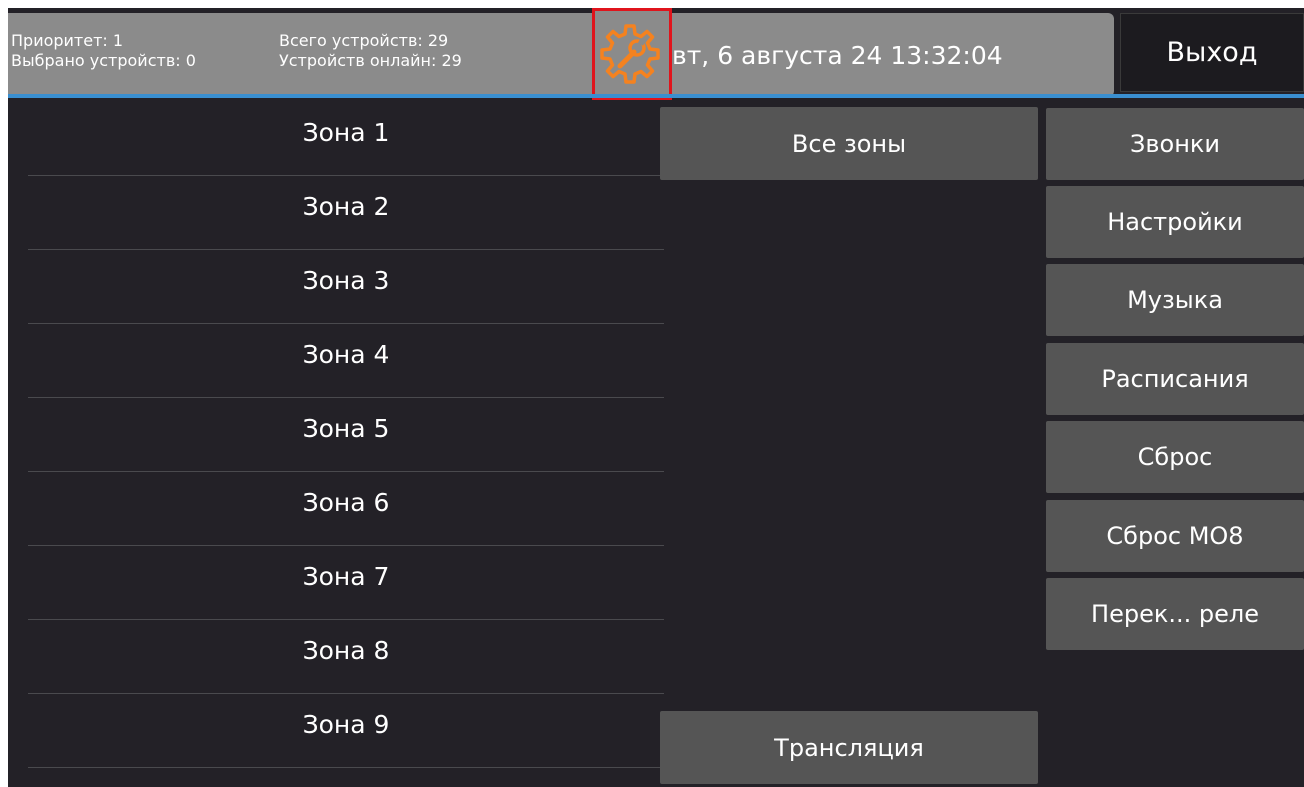 The image size is (1304, 787). What do you see at coordinates (346, 213) in the screenshot?
I see `zone-item-2: Зона 2` at bounding box center [346, 213].